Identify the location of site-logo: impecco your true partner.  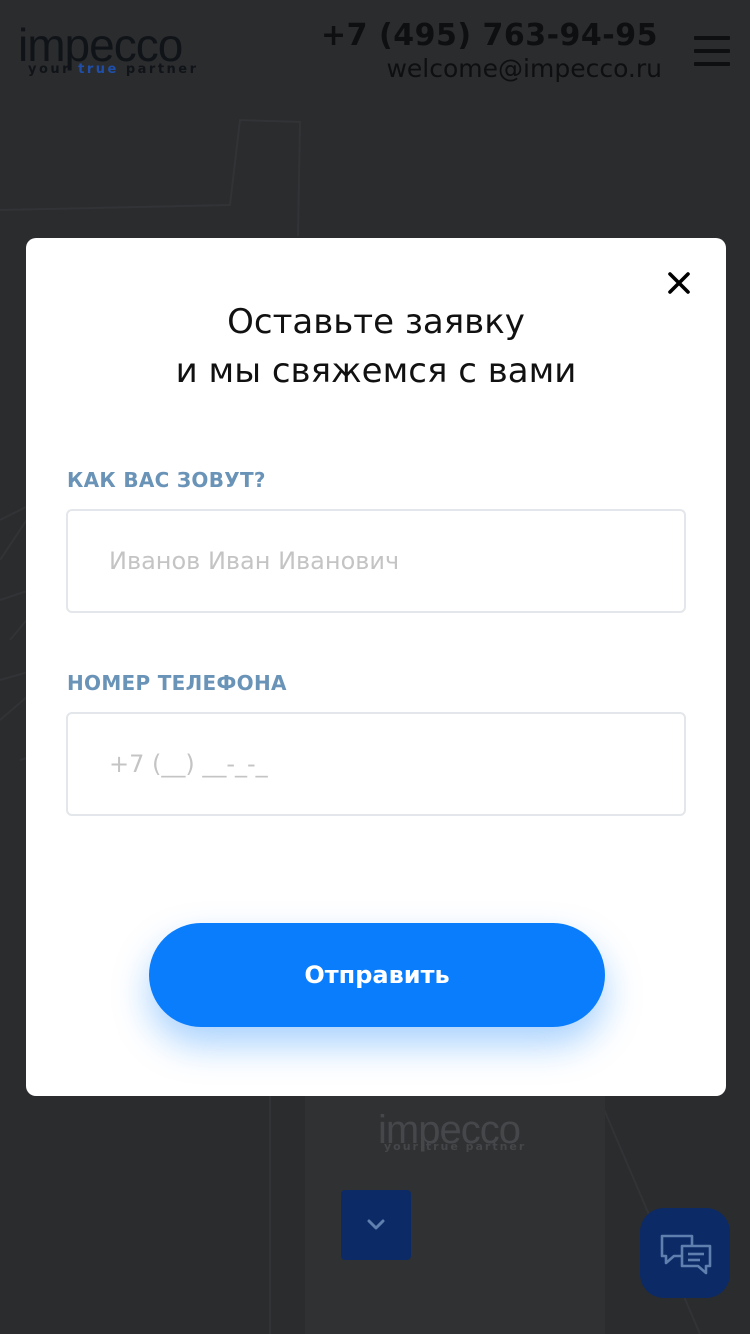
(113, 52).